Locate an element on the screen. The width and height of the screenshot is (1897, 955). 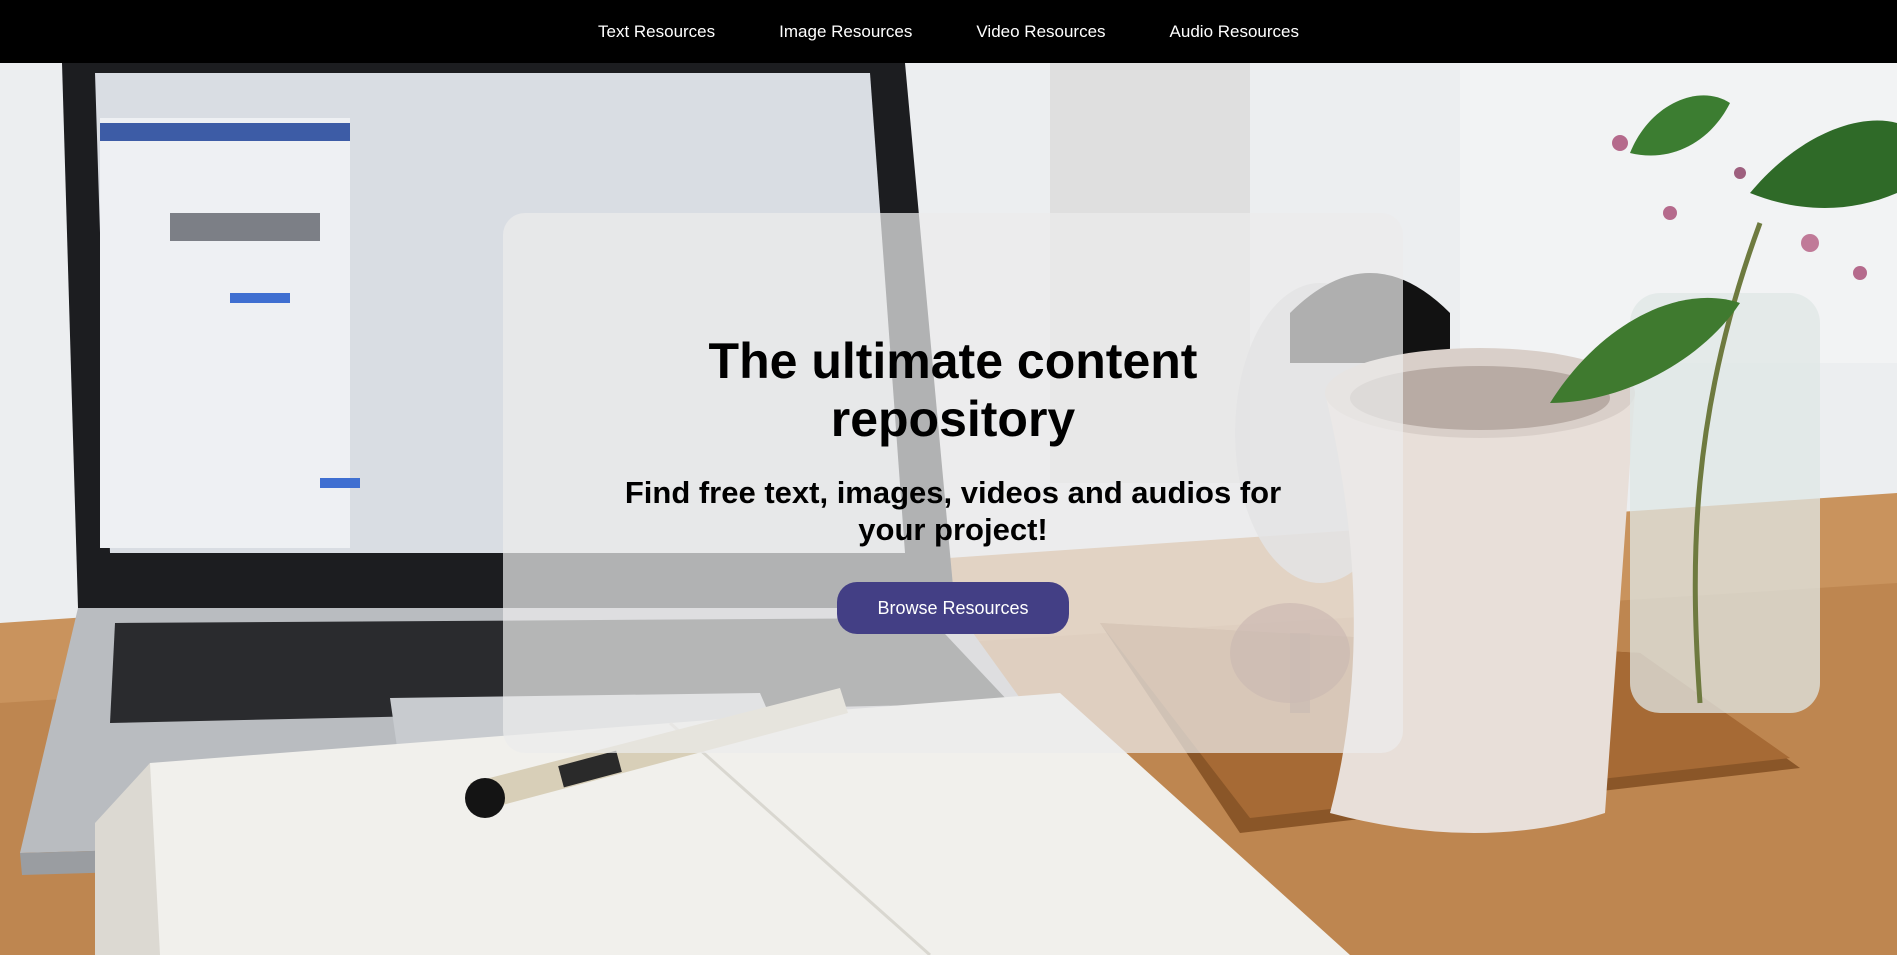
nav-link-image-resources: Image Resources is located at coordinates (845, 32).